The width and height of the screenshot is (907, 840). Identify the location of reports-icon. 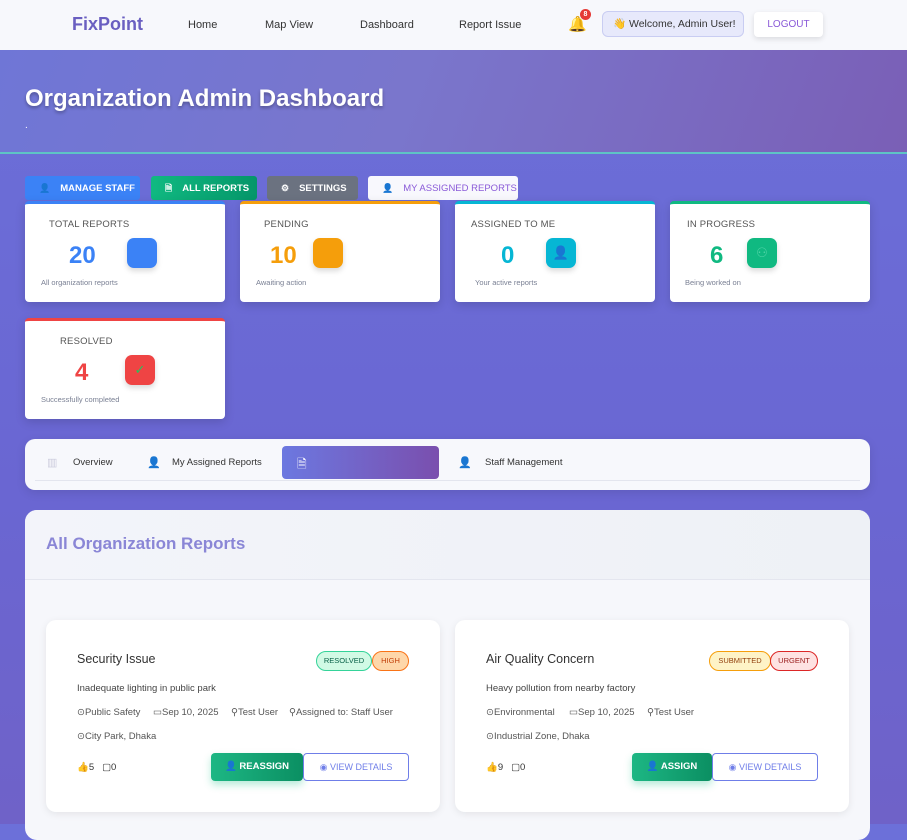
(142, 253).